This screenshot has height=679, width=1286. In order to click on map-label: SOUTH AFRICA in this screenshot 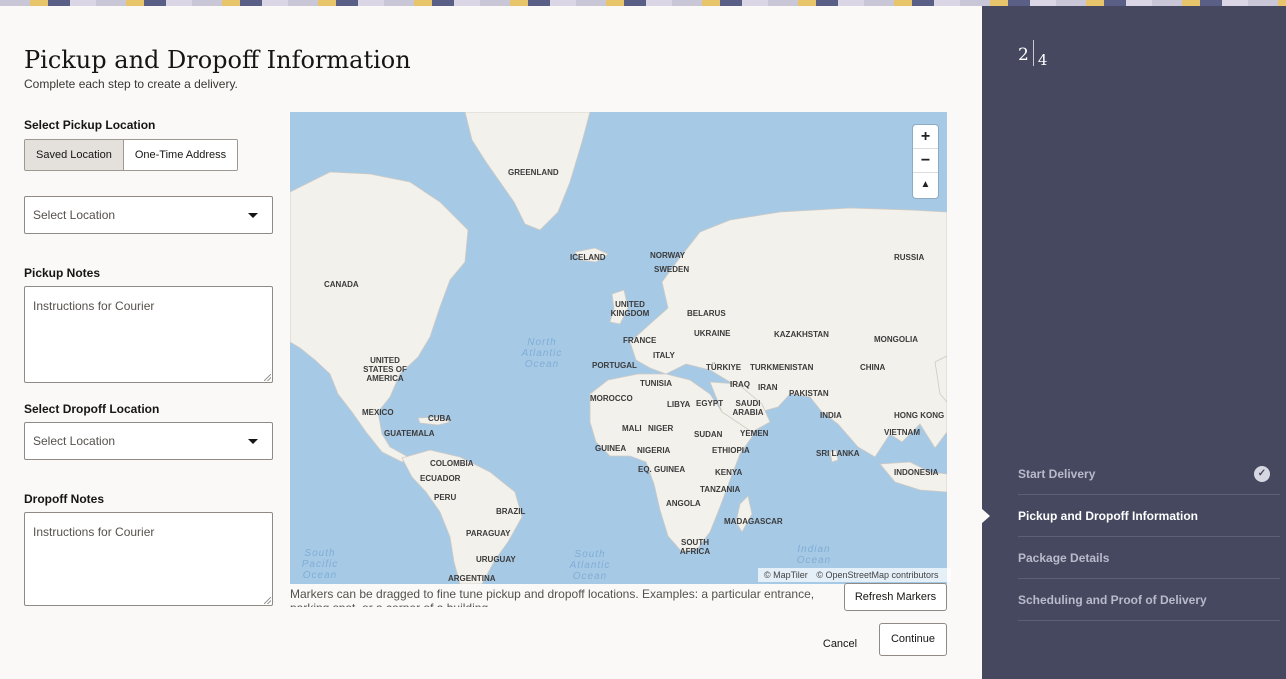, I will do `click(695, 547)`.